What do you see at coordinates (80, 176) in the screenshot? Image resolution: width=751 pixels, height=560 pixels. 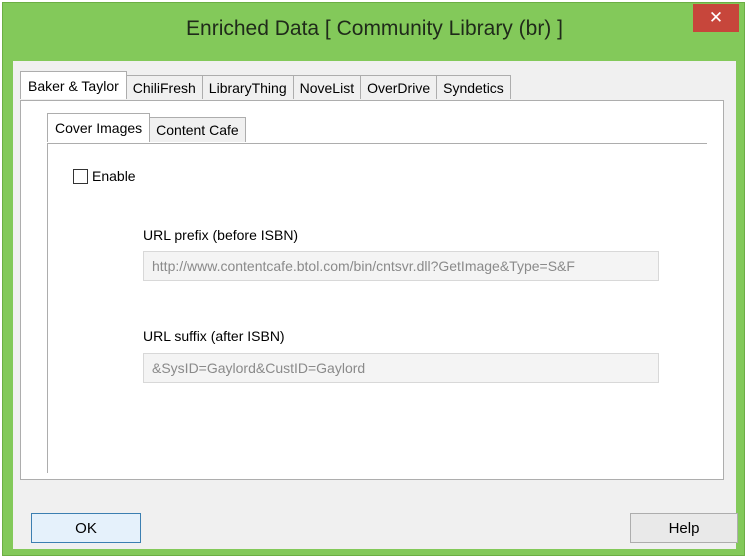 I see `enable-checkbox` at bounding box center [80, 176].